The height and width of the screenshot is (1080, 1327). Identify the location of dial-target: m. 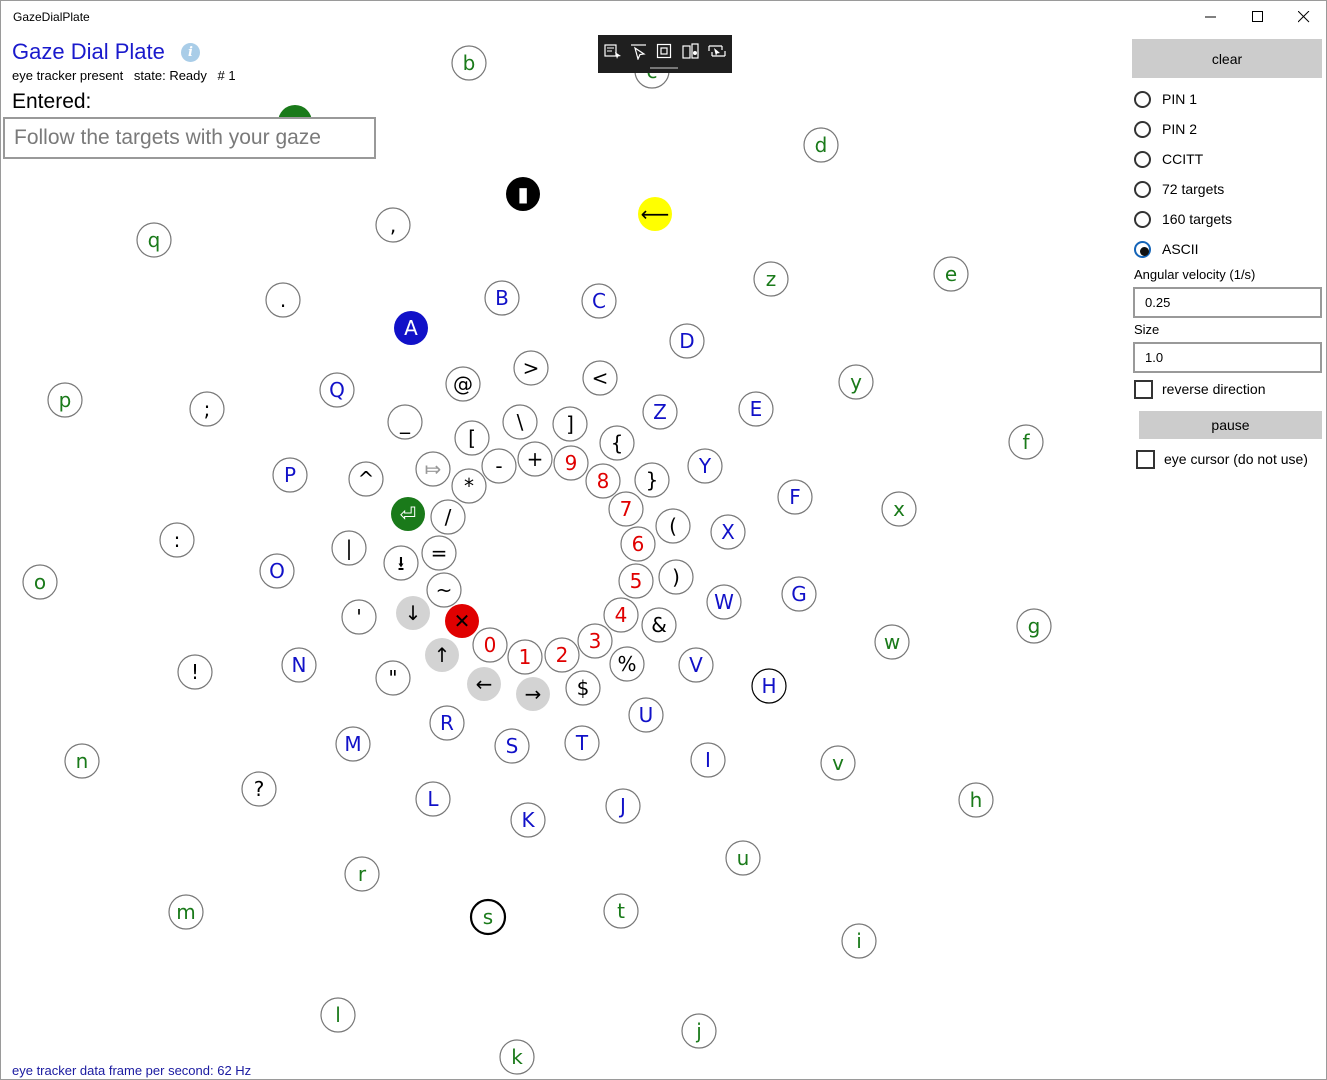
(186, 912).